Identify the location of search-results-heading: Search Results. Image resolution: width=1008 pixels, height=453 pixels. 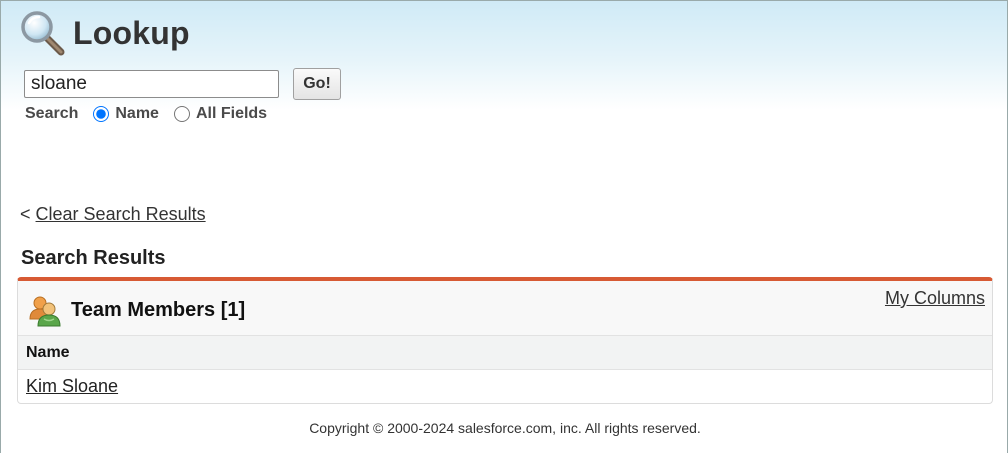
(93, 258).